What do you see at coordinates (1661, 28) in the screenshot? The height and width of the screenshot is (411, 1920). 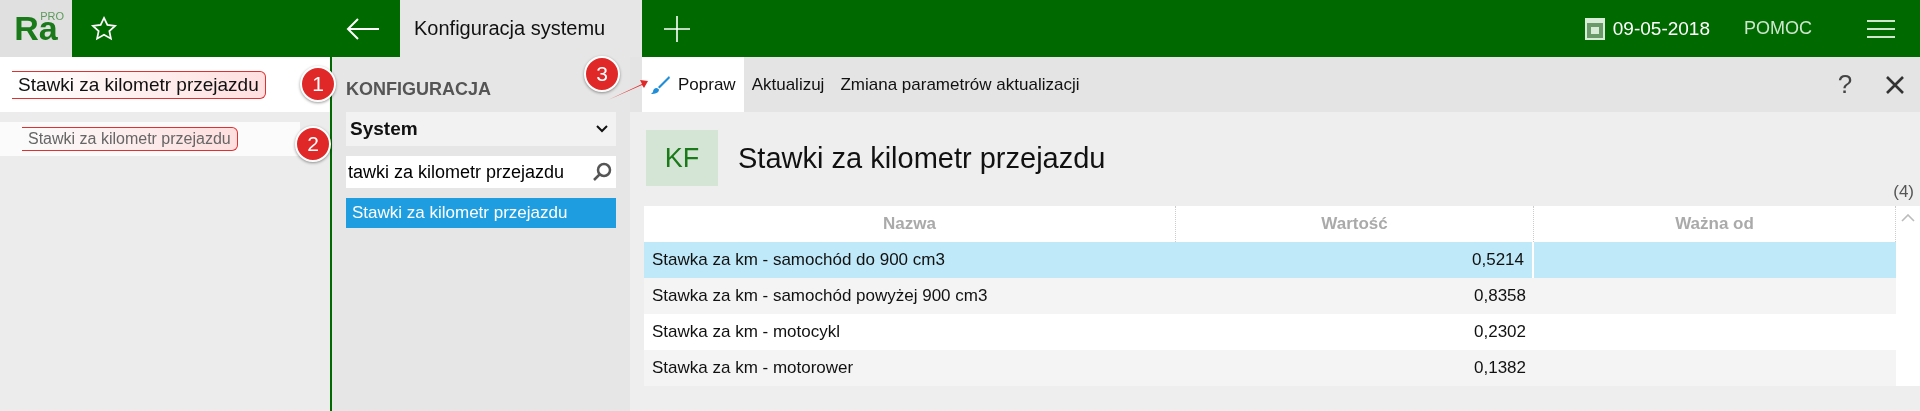 I see `date-text: 09-05-2018` at bounding box center [1661, 28].